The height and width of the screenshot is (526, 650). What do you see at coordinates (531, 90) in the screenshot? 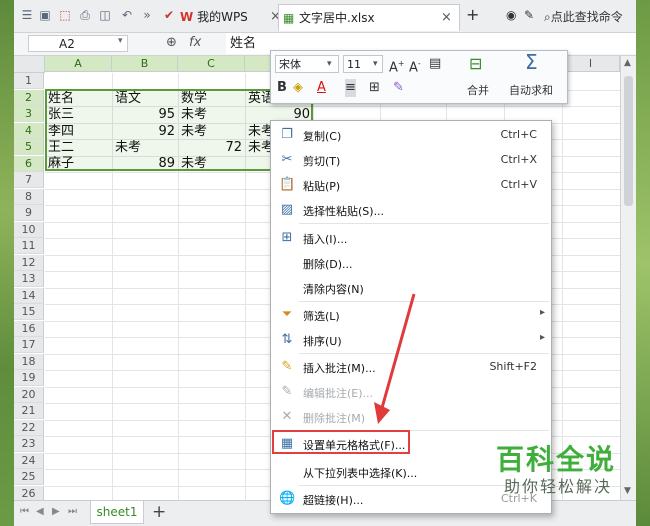
I see `autosum-label: 自动求和` at bounding box center [531, 90].